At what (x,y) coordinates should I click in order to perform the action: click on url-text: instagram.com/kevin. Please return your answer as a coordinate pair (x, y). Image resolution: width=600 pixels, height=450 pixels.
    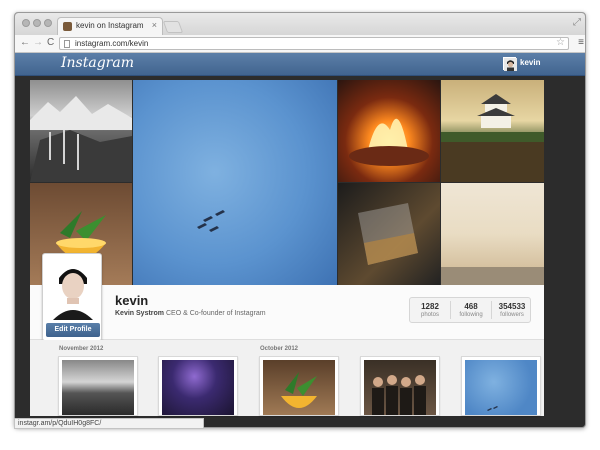
    Looking at the image, I should click on (112, 43).